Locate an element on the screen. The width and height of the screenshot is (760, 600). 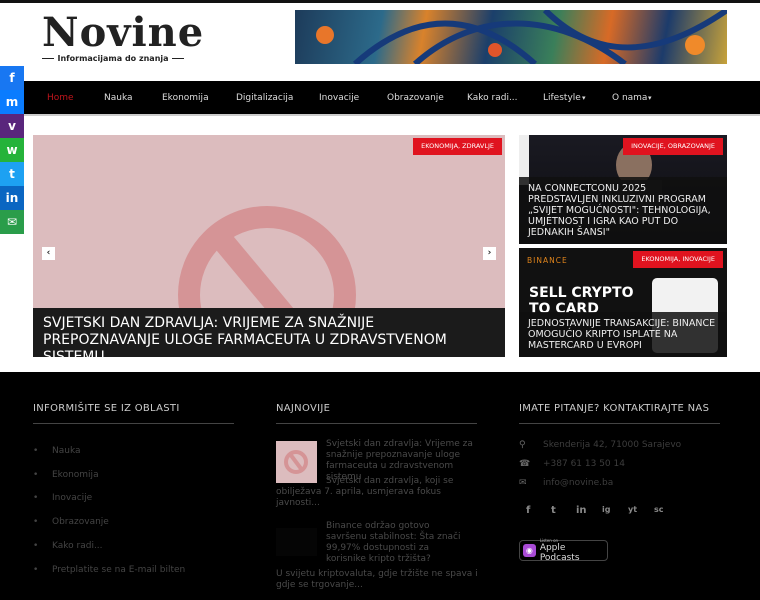
footer-category-link: • Obrazovanje is located at coordinates (71, 522).